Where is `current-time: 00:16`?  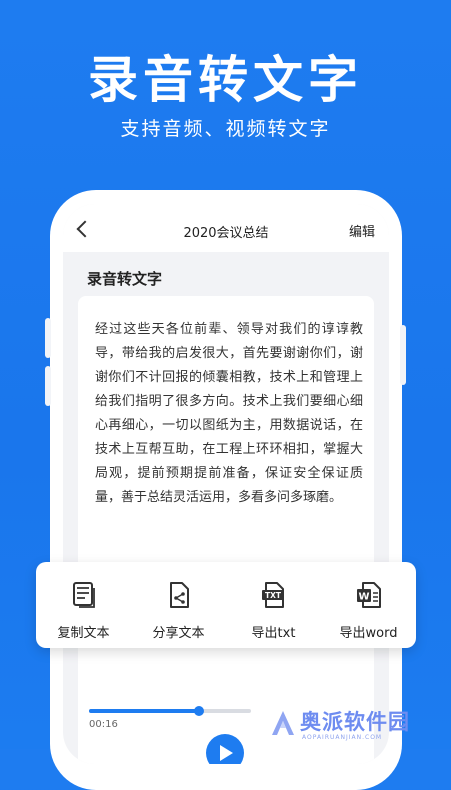 current-time: 00:16 is located at coordinates (103, 724).